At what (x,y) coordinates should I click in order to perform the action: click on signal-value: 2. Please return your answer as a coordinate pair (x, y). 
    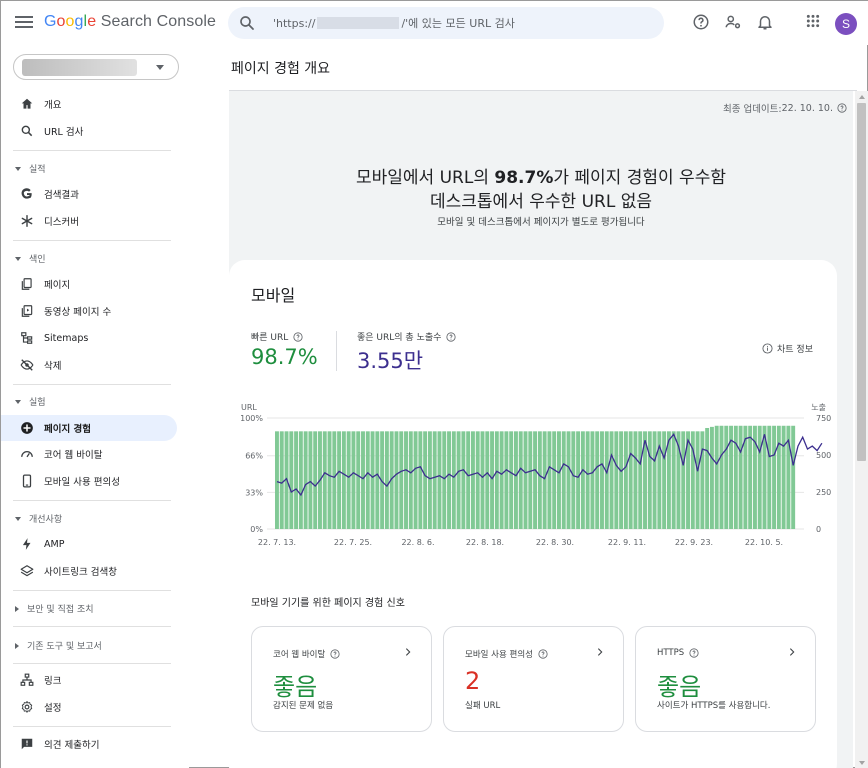
    Looking at the image, I should click on (473, 681).